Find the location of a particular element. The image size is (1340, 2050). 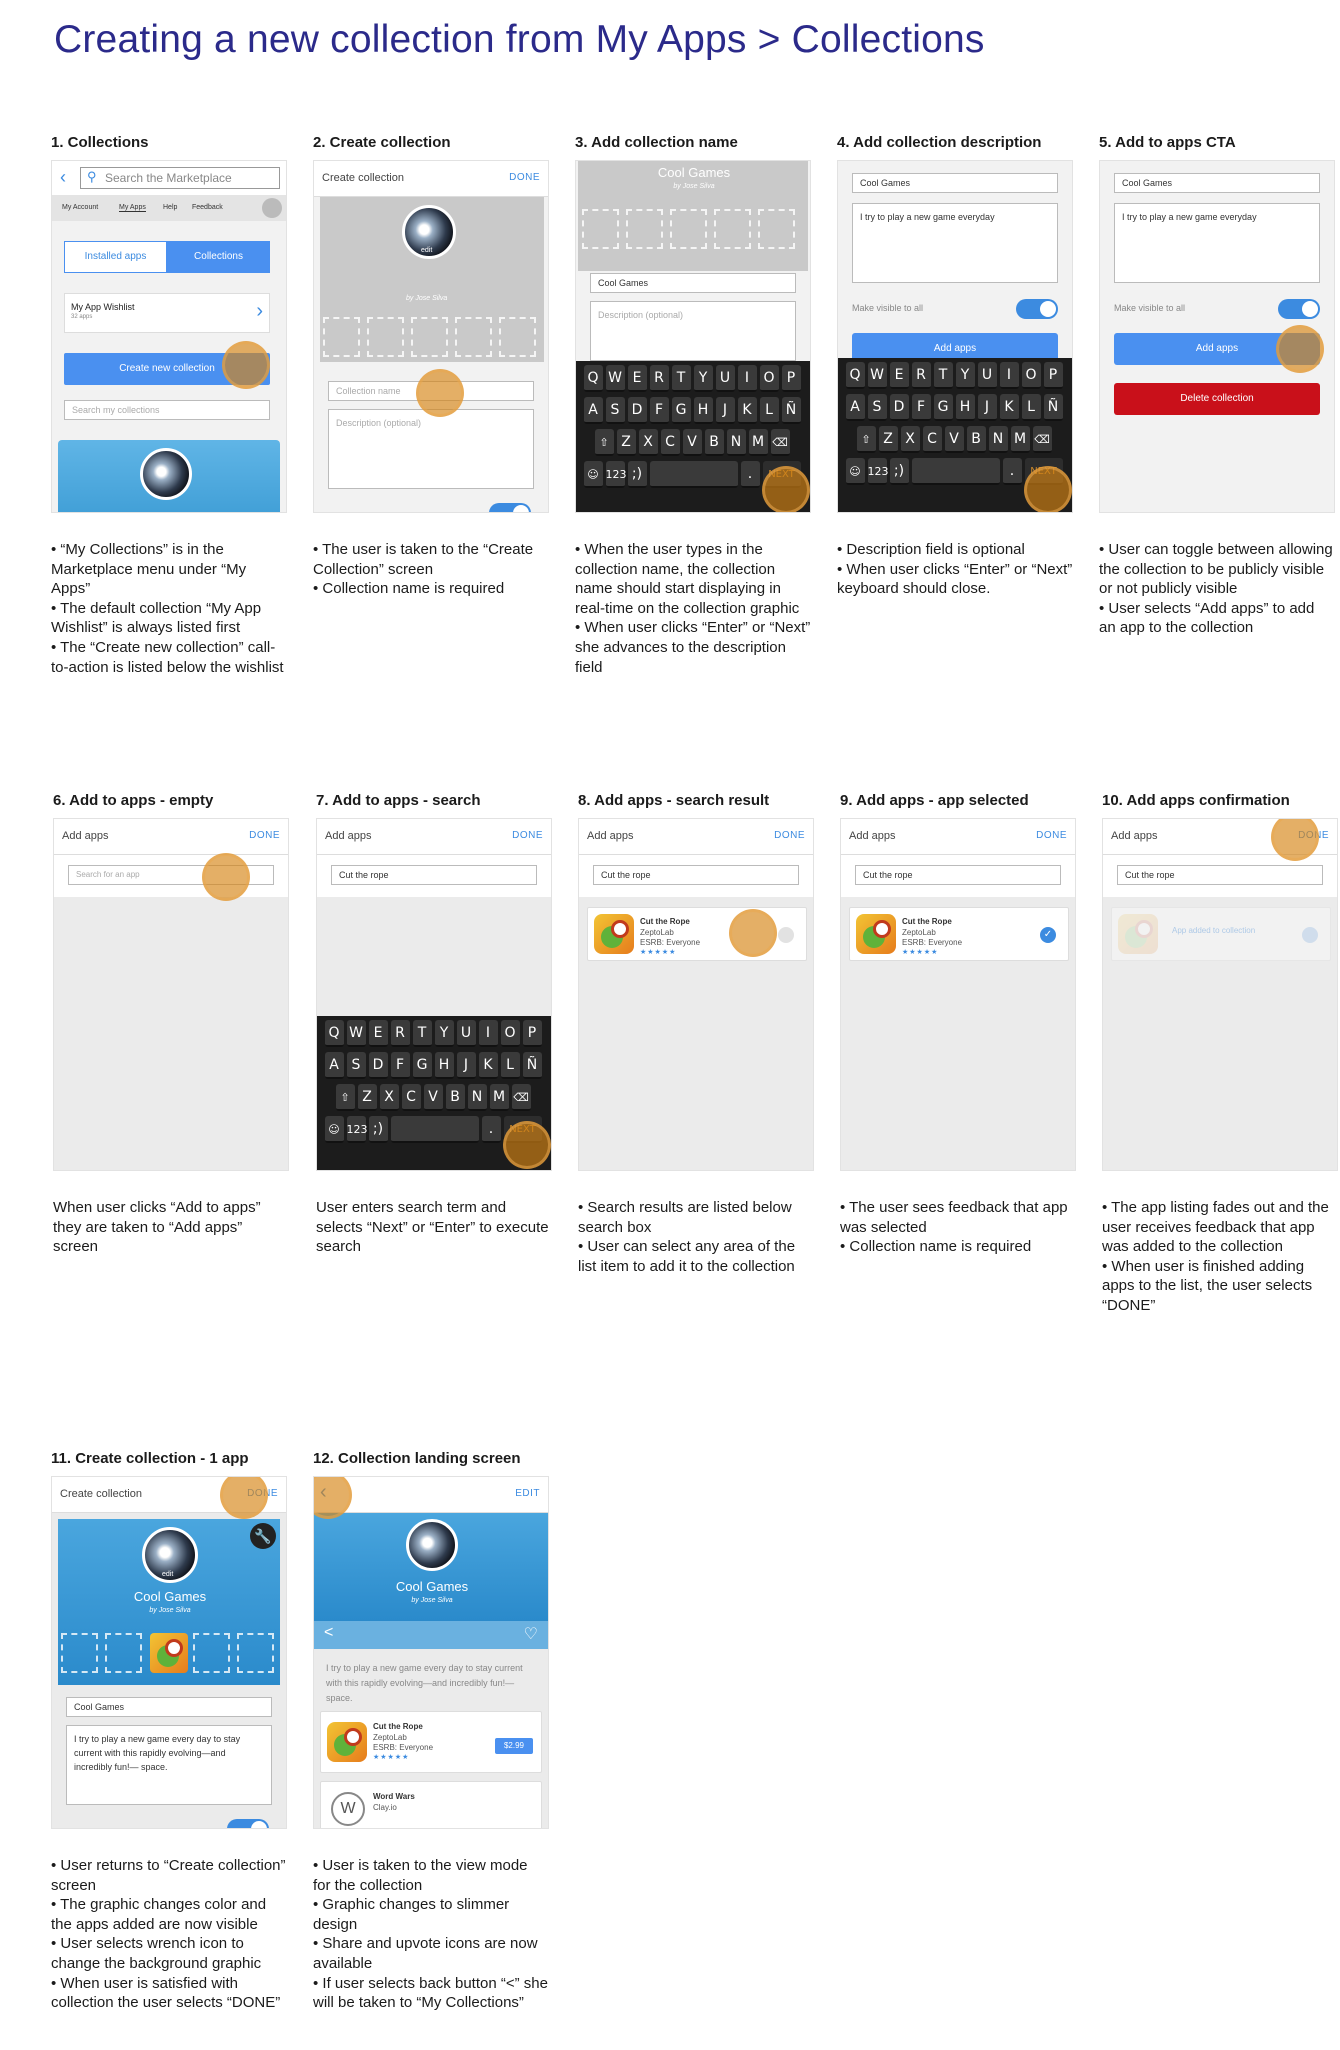

emoji-icon: ☺ is located at coordinates (855, 471).